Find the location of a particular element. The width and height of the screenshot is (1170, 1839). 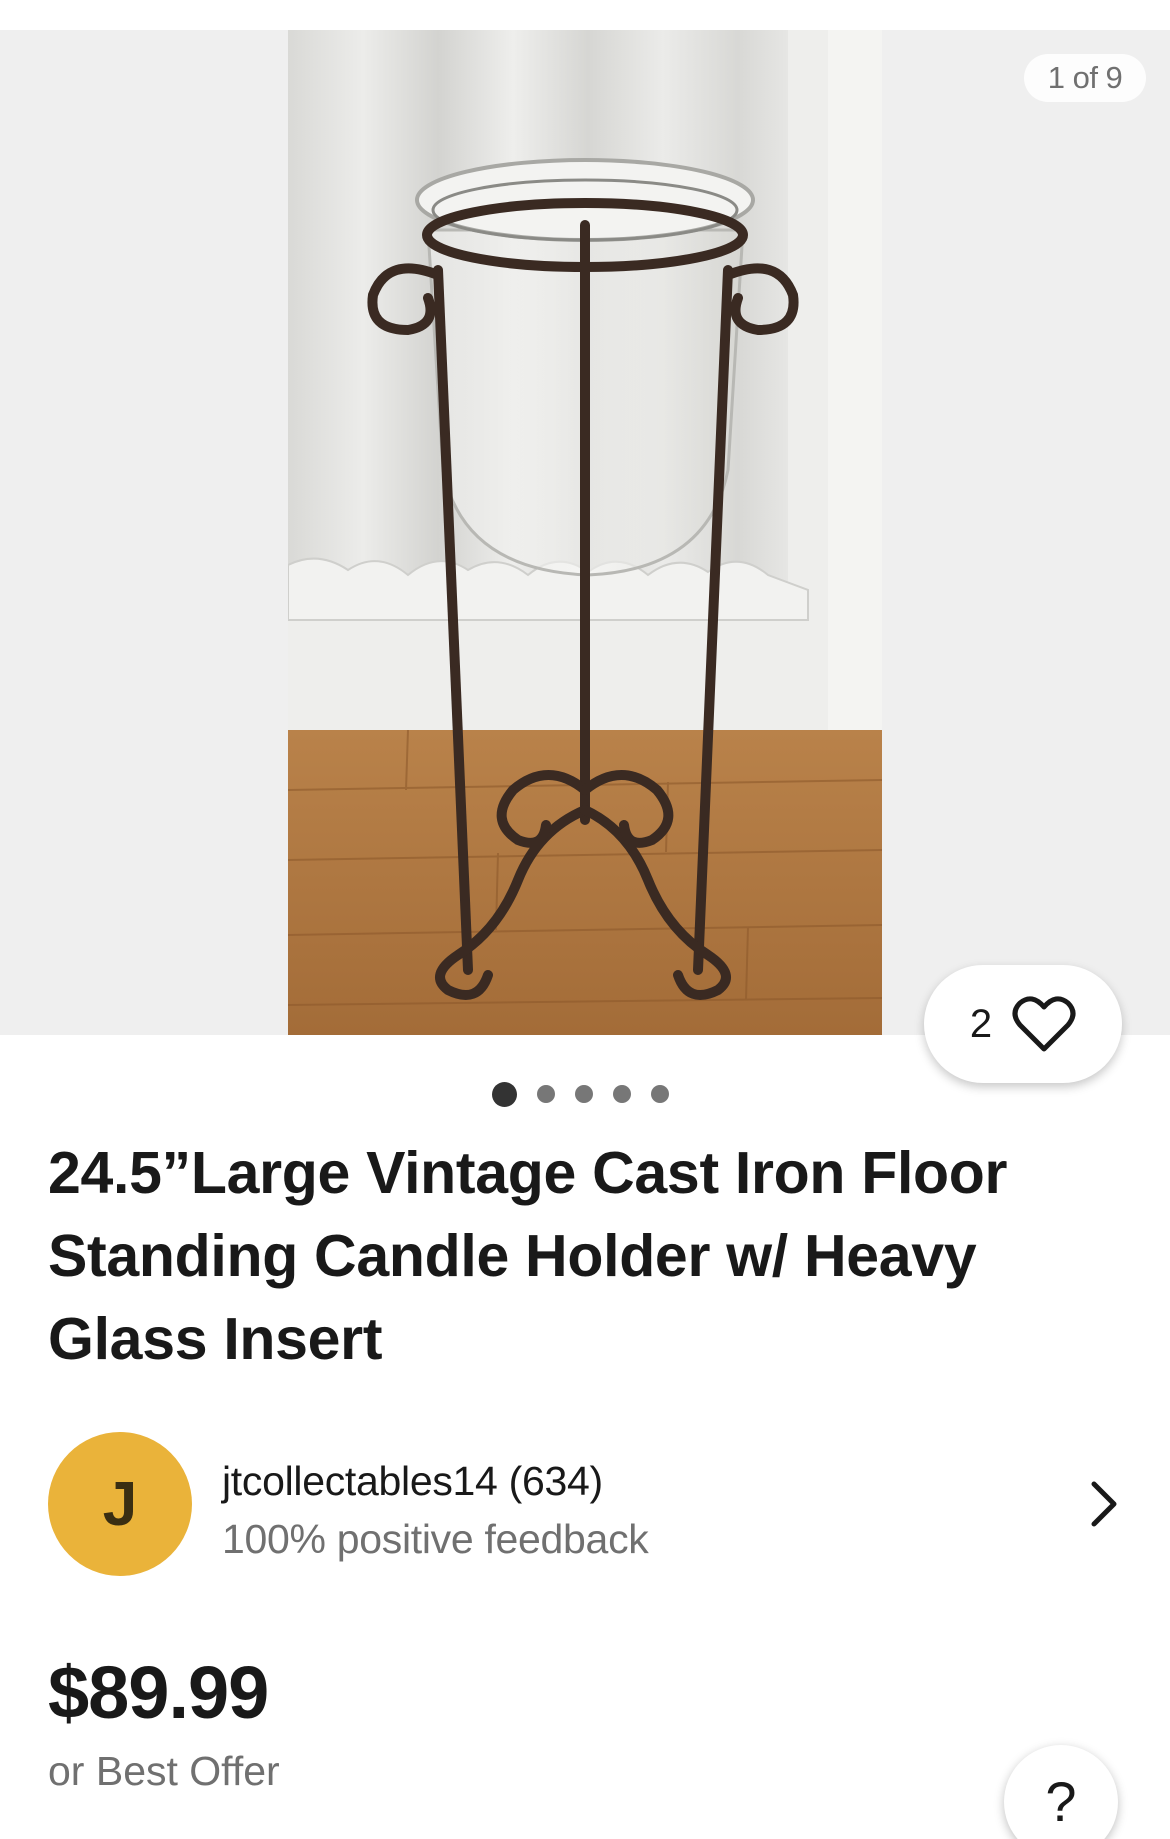

seller-feedback: 100% positive feedback is located at coordinates (435, 1539).